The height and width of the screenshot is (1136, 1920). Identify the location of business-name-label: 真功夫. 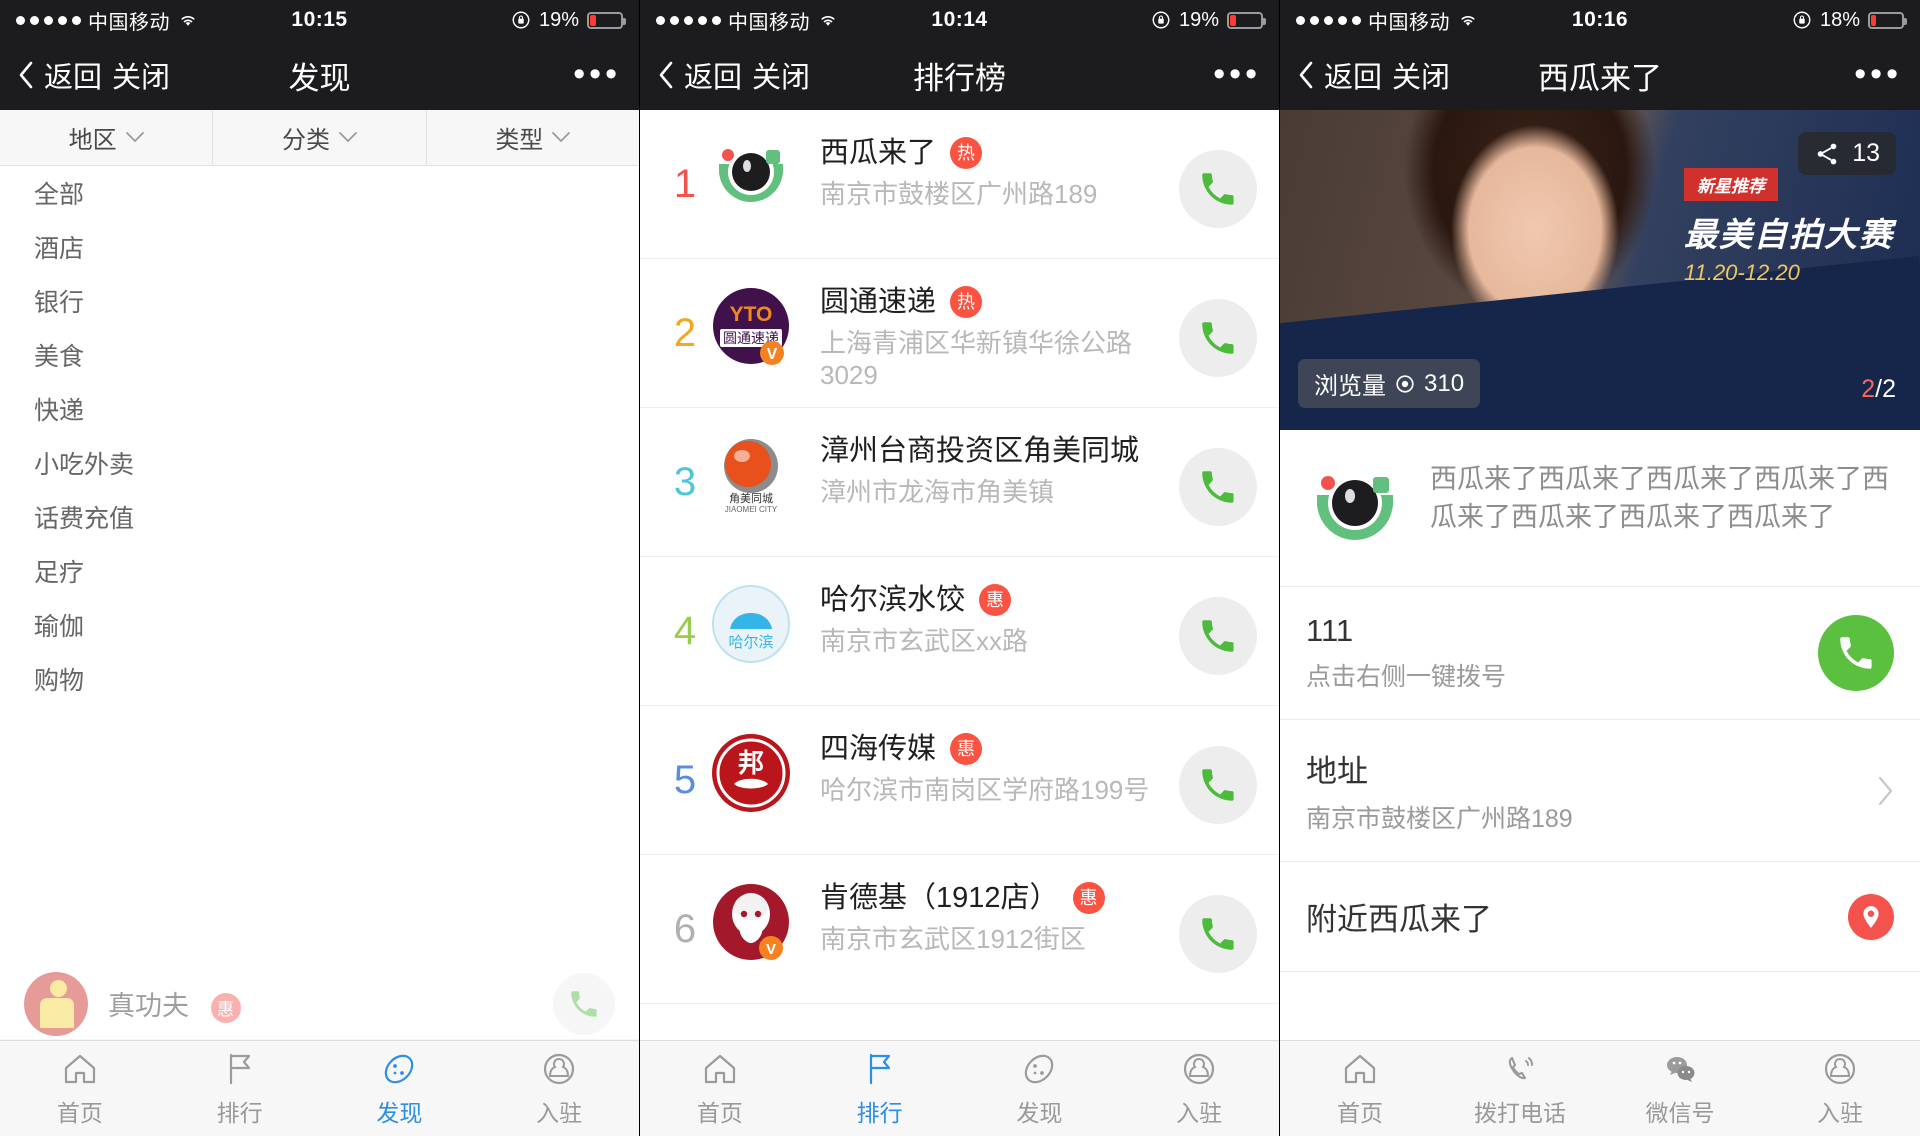
(148, 1006).